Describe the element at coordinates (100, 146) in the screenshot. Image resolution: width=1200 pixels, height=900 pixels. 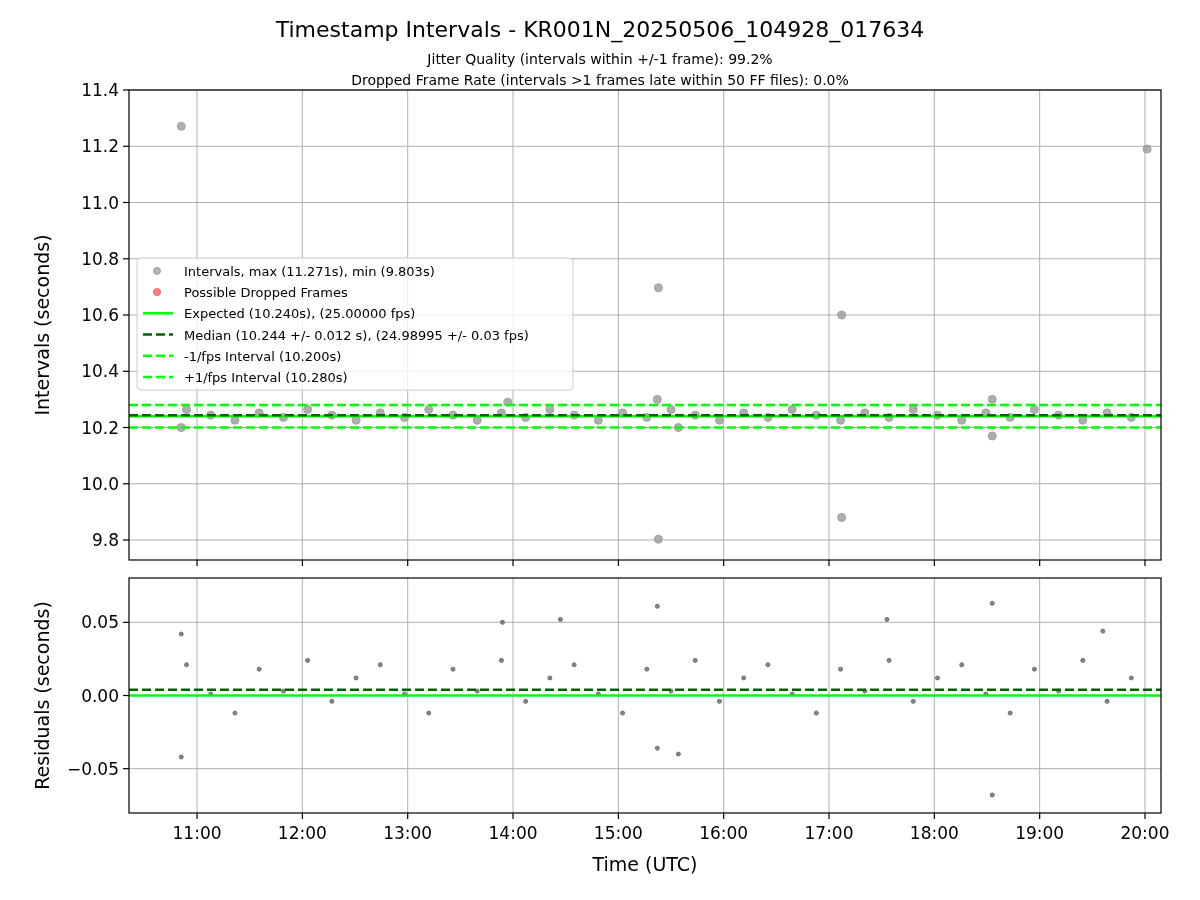
I see `tick-label: 11.2` at that location.